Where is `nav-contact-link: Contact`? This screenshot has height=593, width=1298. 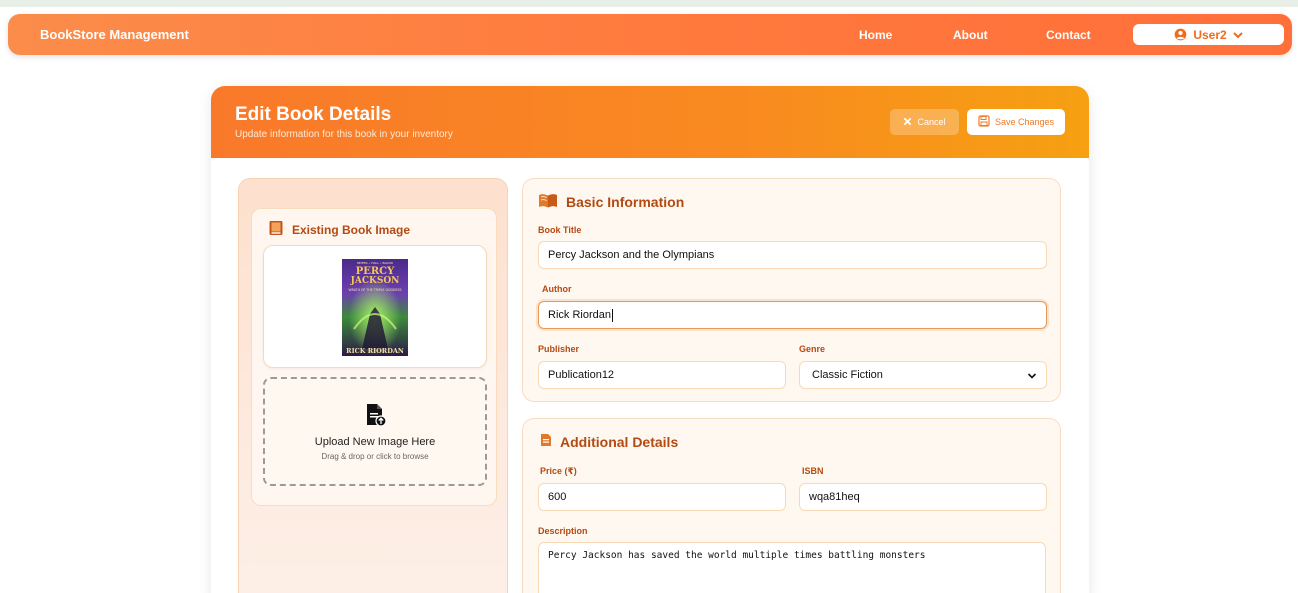
nav-contact-link: Contact is located at coordinates (1068, 35).